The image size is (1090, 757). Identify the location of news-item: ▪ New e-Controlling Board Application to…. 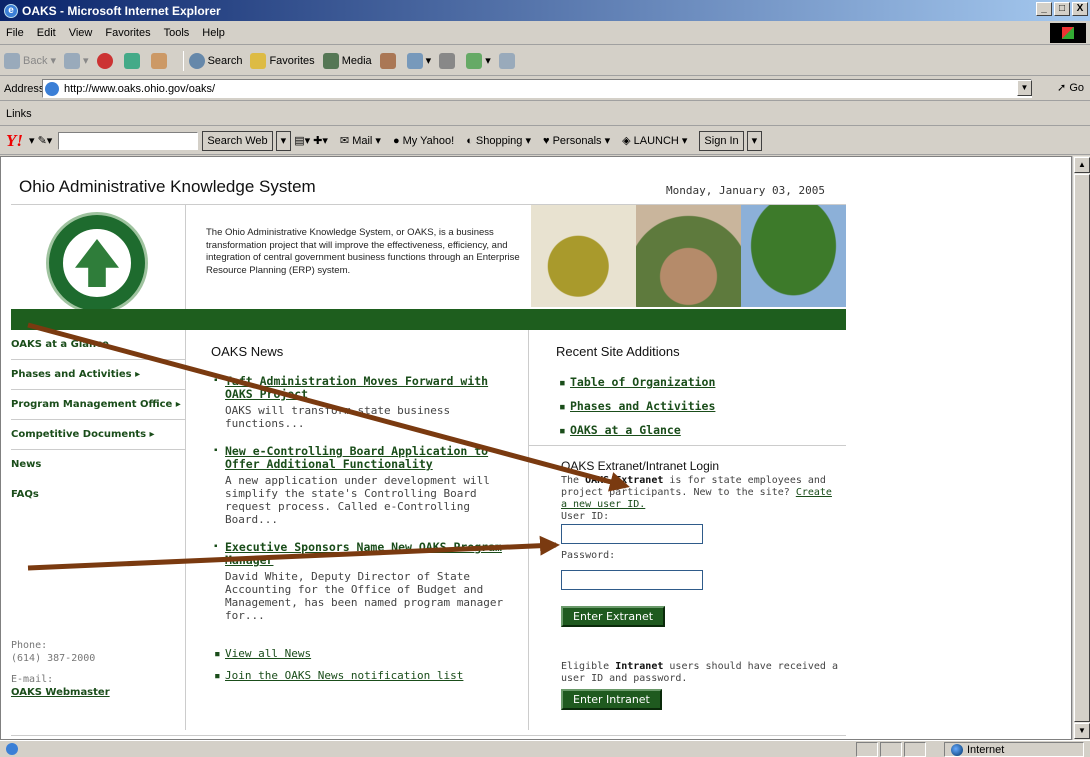
(366, 486).